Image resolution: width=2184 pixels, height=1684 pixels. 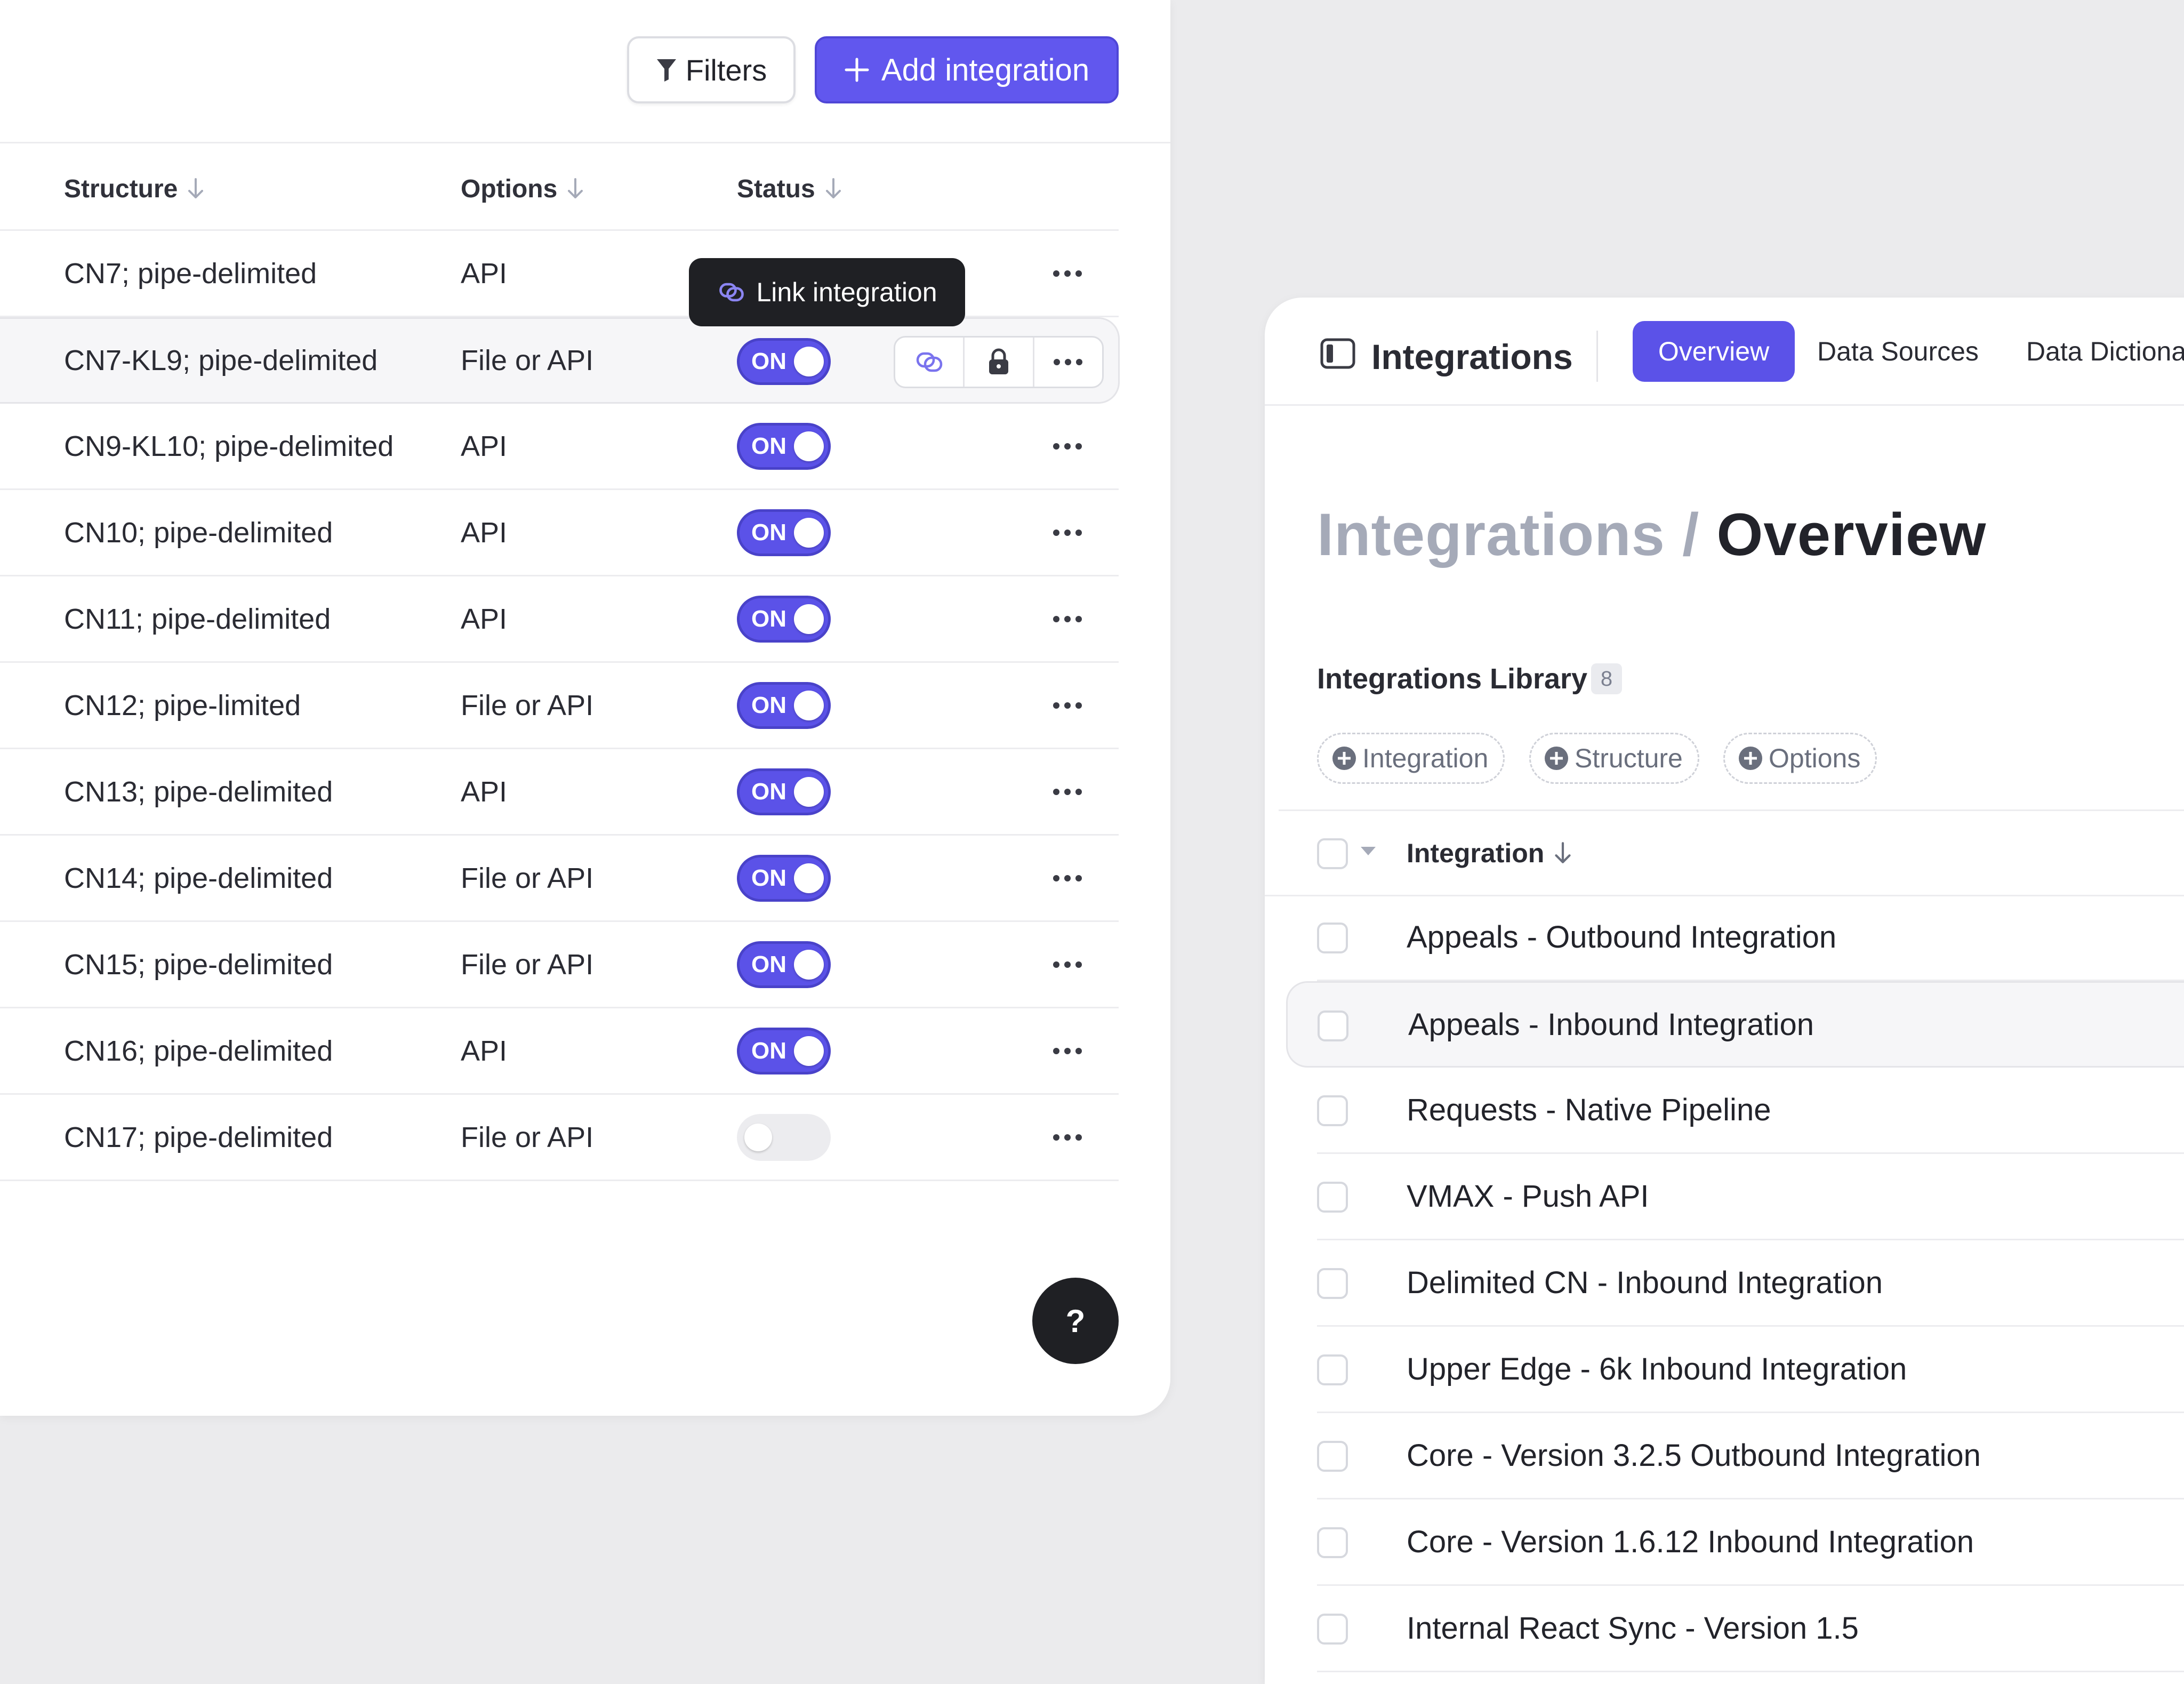 I want to click on column-header-options: Options, so click(x=523, y=189).